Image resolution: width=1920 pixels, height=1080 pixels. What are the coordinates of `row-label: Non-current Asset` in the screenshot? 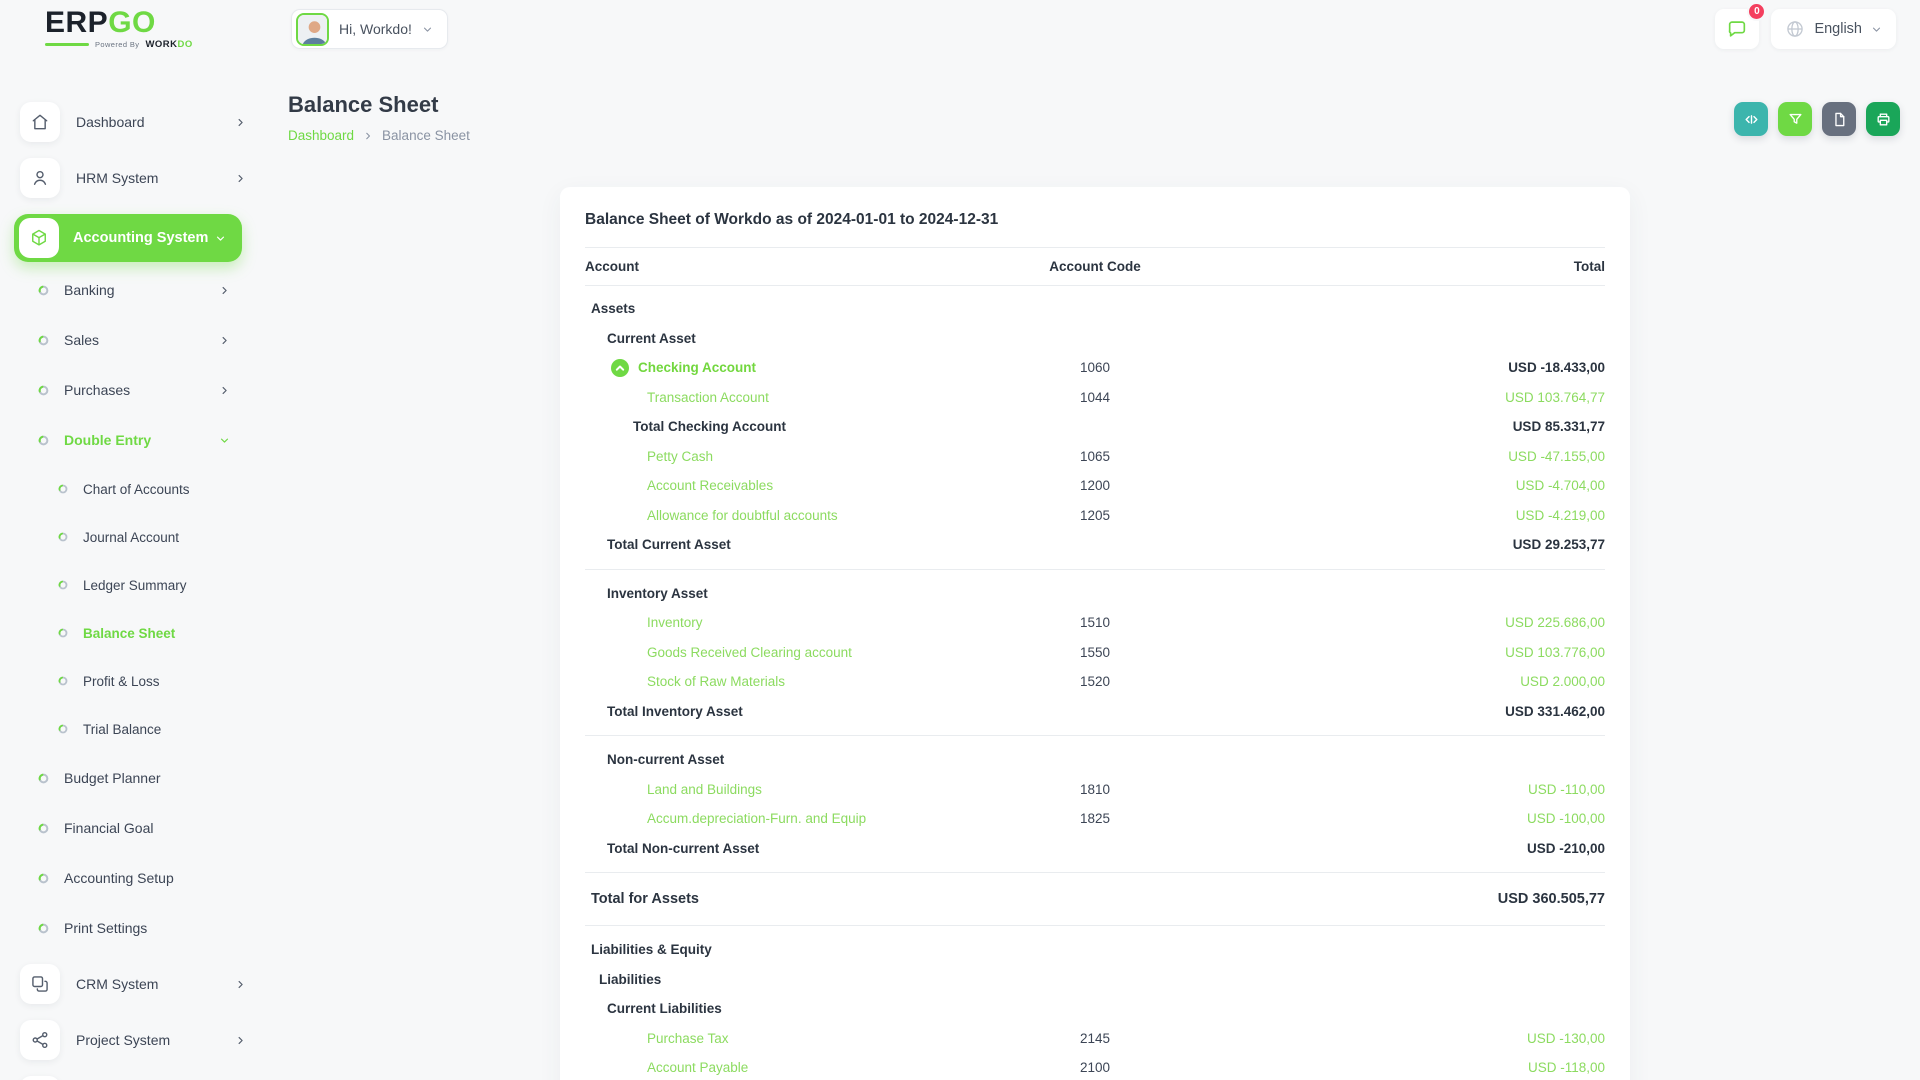 It's located at (785, 759).